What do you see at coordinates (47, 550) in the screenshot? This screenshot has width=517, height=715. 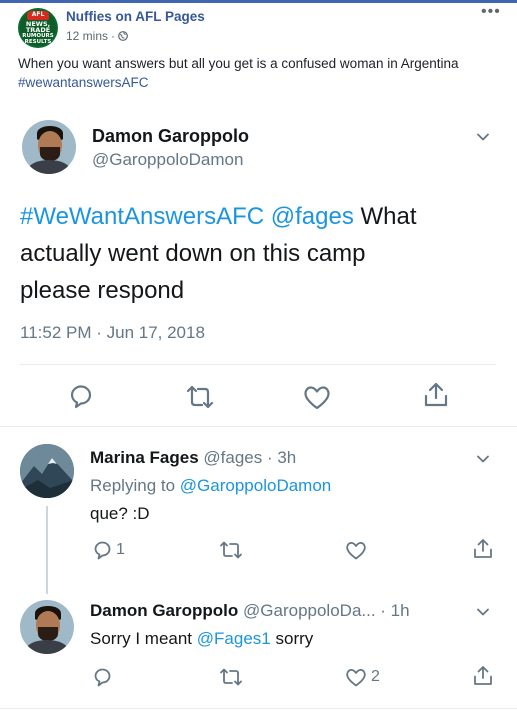 I see `thread-line` at bounding box center [47, 550].